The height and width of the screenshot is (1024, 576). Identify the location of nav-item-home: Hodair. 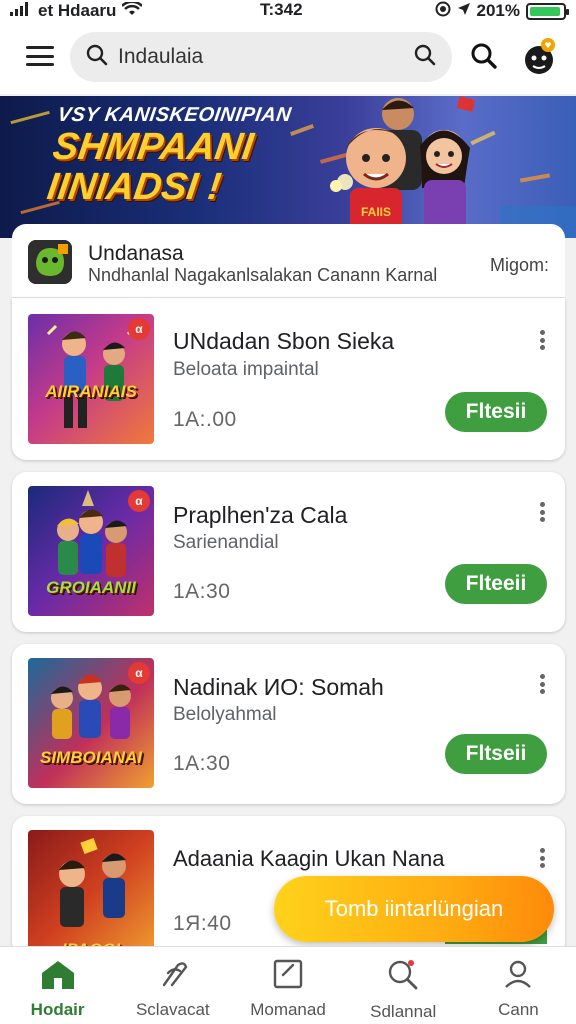
(57, 985).